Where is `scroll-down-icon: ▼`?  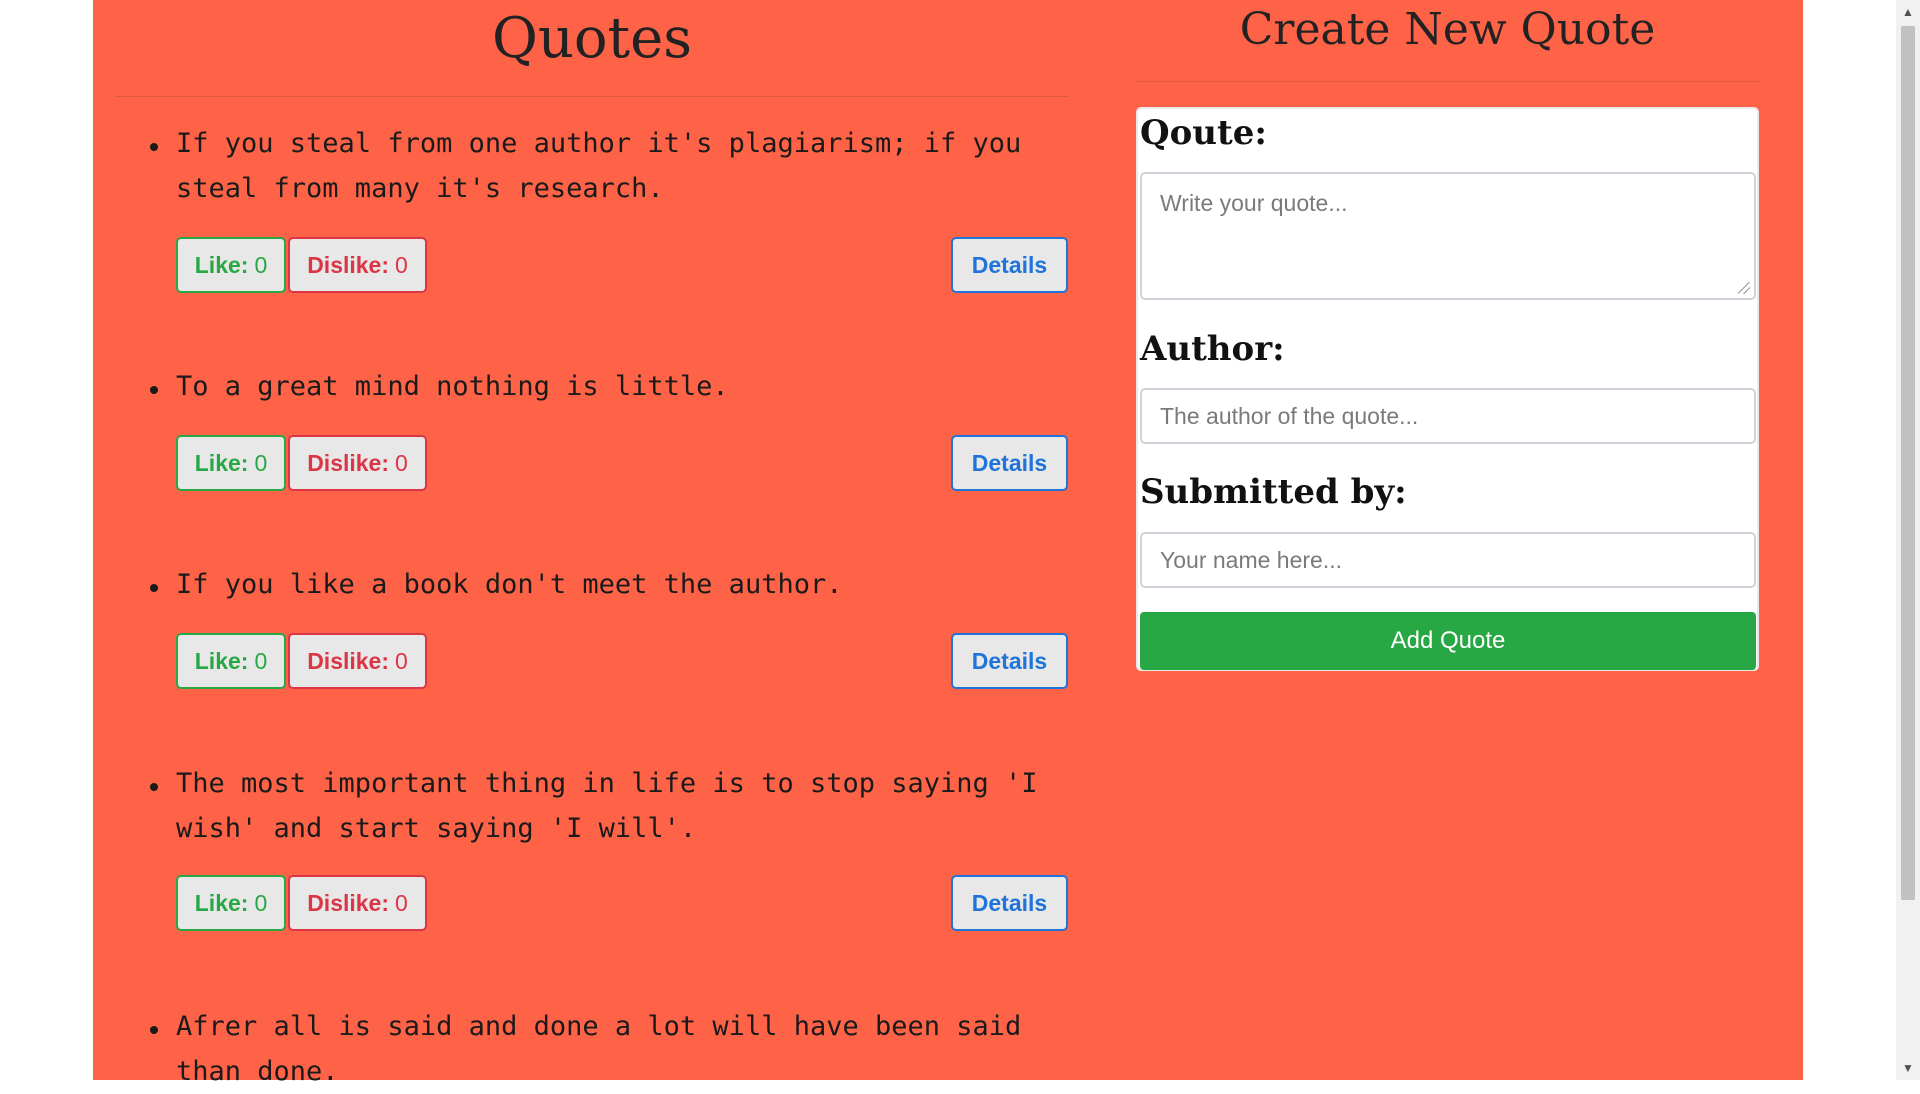 scroll-down-icon: ▼ is located at coordinates (1908, 1068).